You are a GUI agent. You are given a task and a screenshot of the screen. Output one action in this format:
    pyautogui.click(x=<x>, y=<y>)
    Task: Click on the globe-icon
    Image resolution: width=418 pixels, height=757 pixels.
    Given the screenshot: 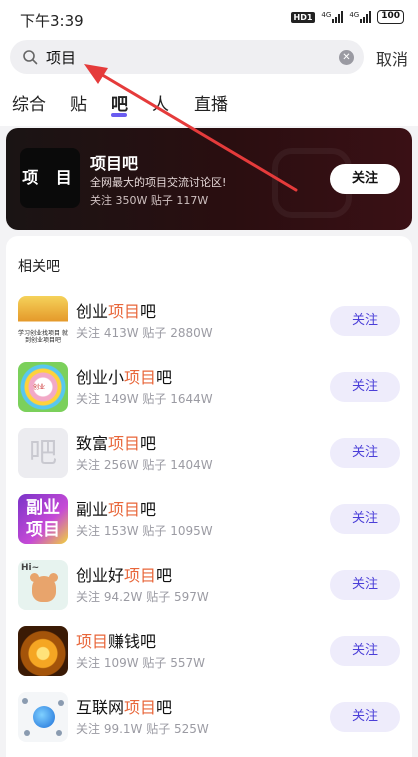 What is the action you would take?
    pyautogui.click(x=44, y=717)
    